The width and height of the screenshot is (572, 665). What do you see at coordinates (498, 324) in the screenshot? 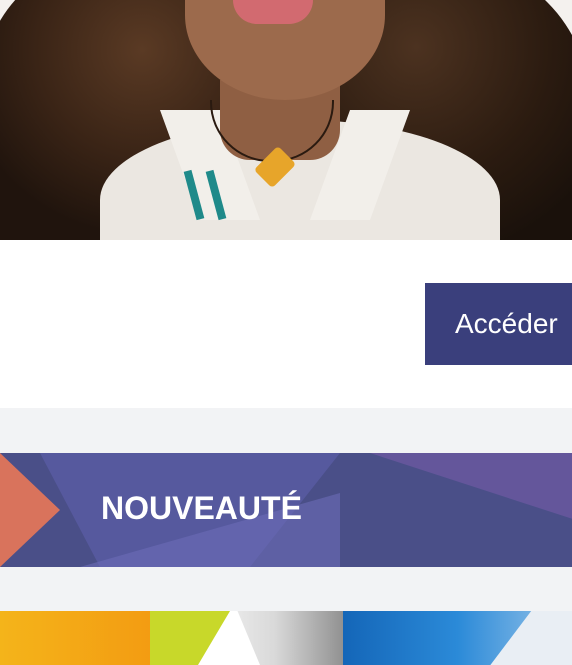
I see `access-button: Accéder` at bounding box center [498, 324].